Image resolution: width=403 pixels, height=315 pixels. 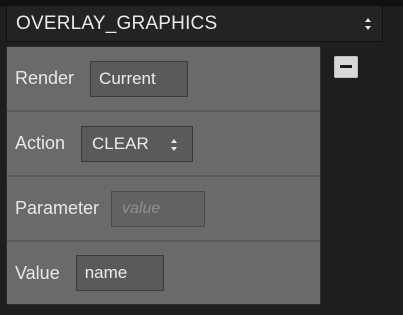 What do you see at coordinates (127, 78) in the screenshot?
I see `render-value: Current` at bounding box center [127, 78].